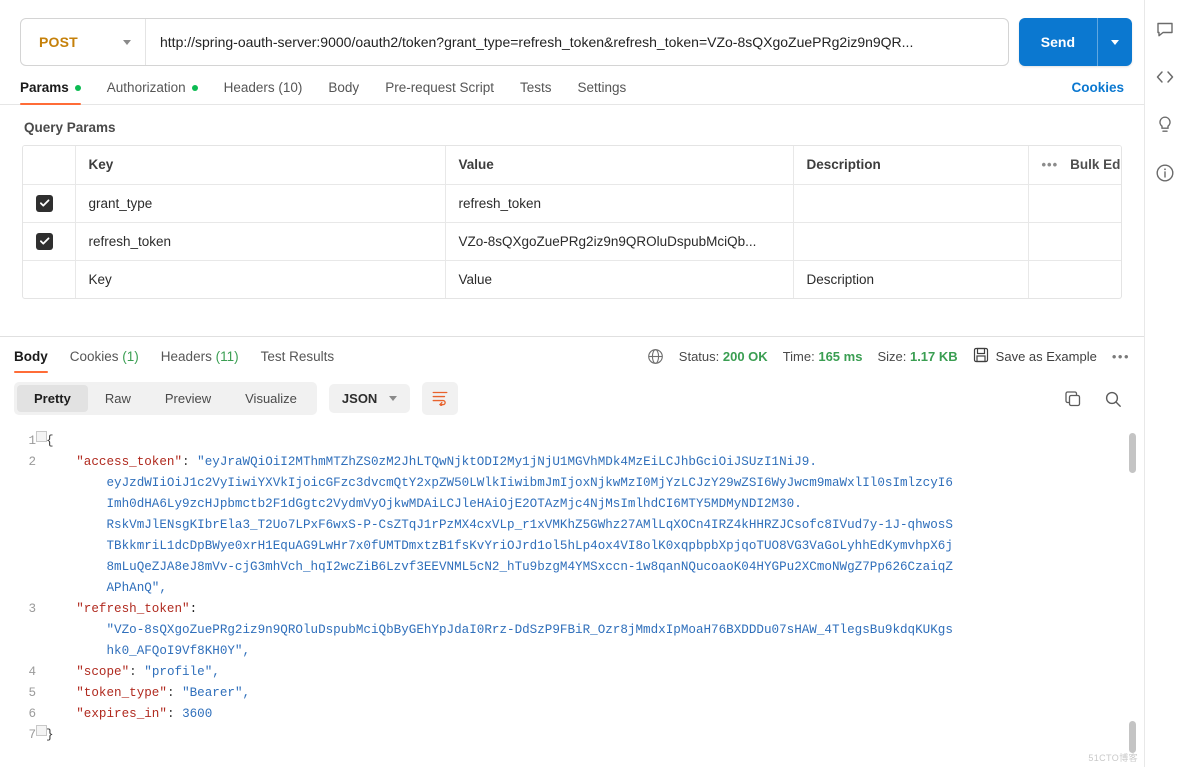 The height and width of the screenshot is (767, 1184). I want to click on tab-body-label: Body, so click(344, 87).